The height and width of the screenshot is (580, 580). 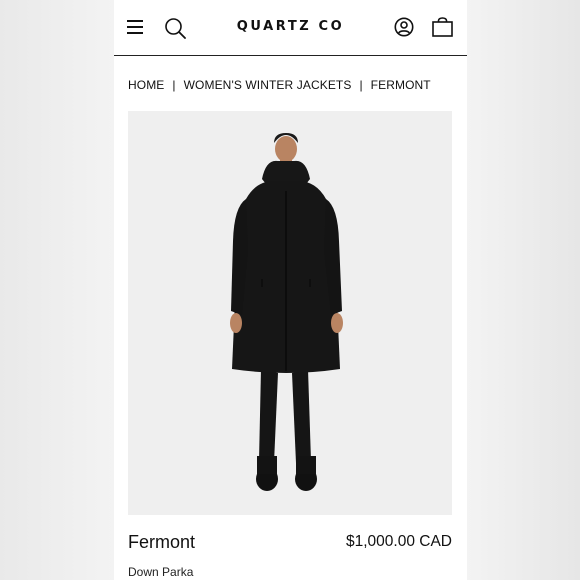 What do you see at coordinates (162, 542) in the screenshot?
I see `product-name: Fermont` at bounding box center [162, 542].